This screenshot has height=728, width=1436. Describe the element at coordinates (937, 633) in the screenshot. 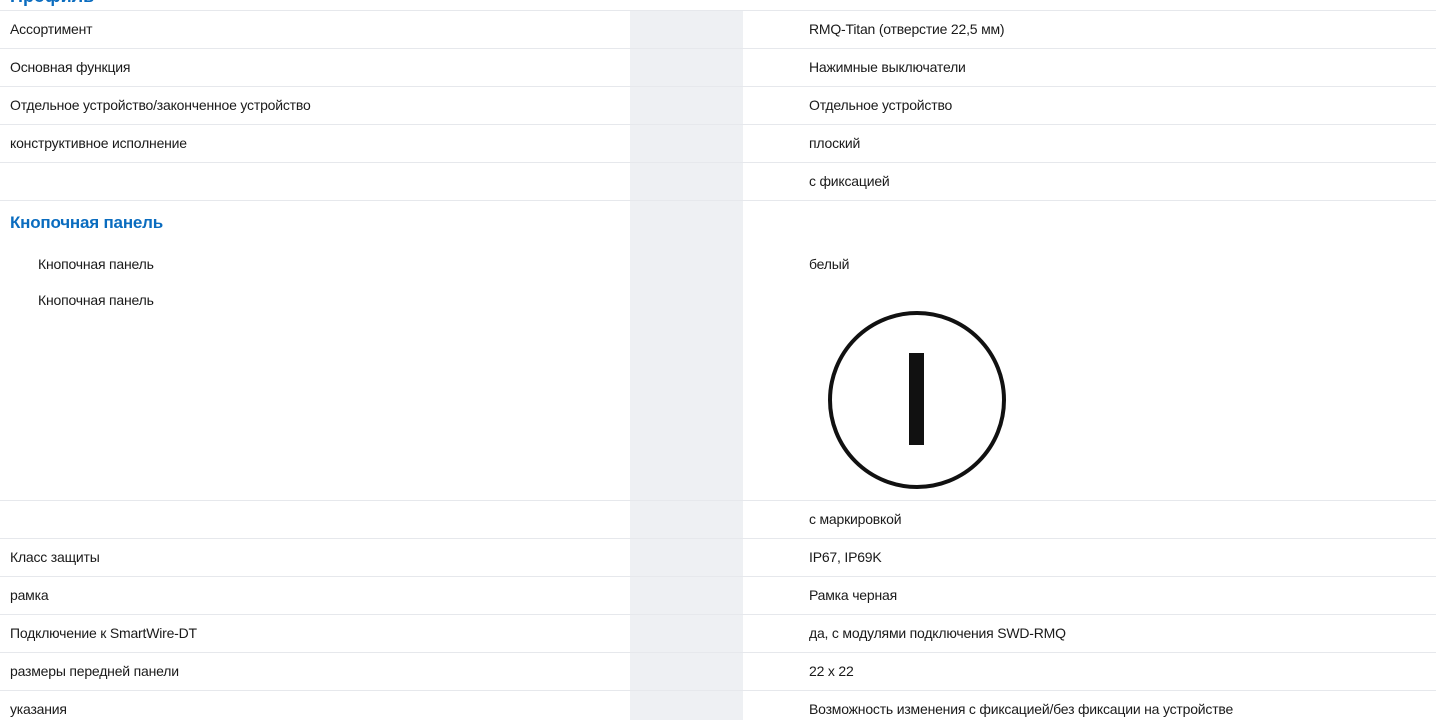

I see `row-value: да, с модулями подключения SWD-RMQ` at that location.